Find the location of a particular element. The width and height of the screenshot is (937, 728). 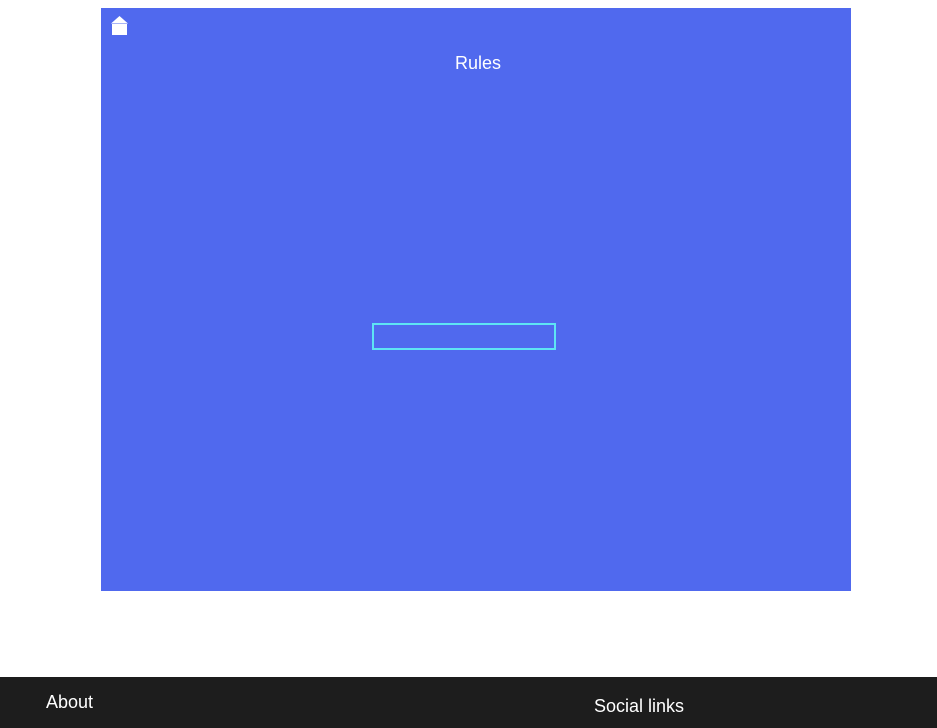

rules-input is located at coordinates (464, 336).